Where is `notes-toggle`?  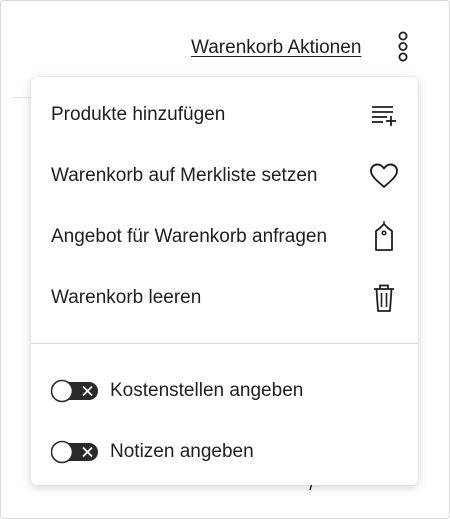
notes-toggle is located at coordinates (74, 452).